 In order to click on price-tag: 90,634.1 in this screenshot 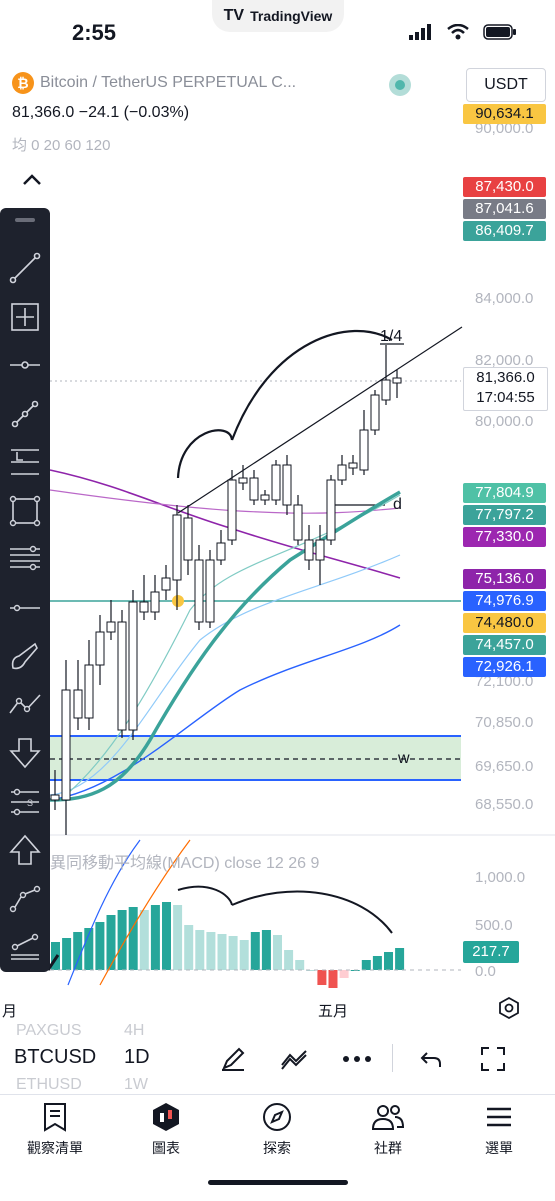, I will do `click(504, 114)`.